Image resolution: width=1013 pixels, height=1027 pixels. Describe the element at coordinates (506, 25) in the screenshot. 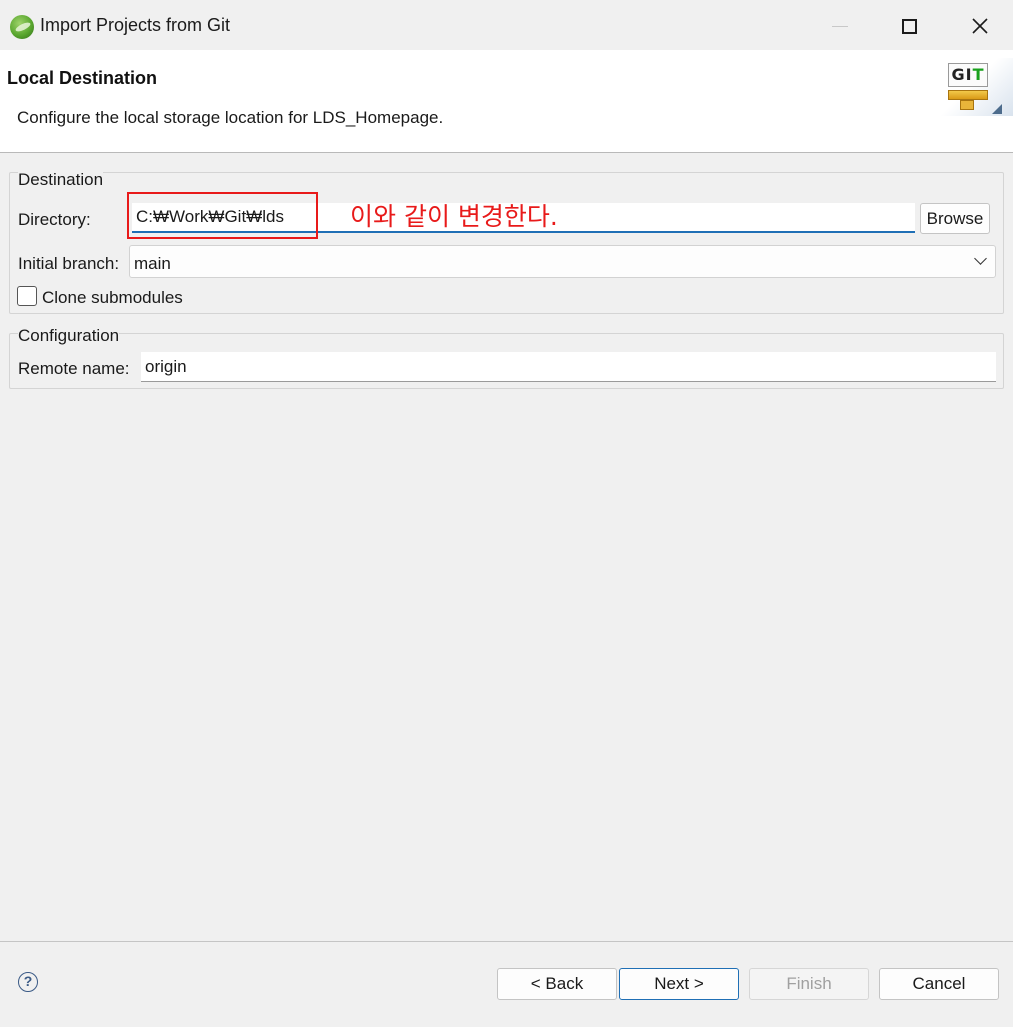

I see `title-bar: Import Projects from Git` at that location.